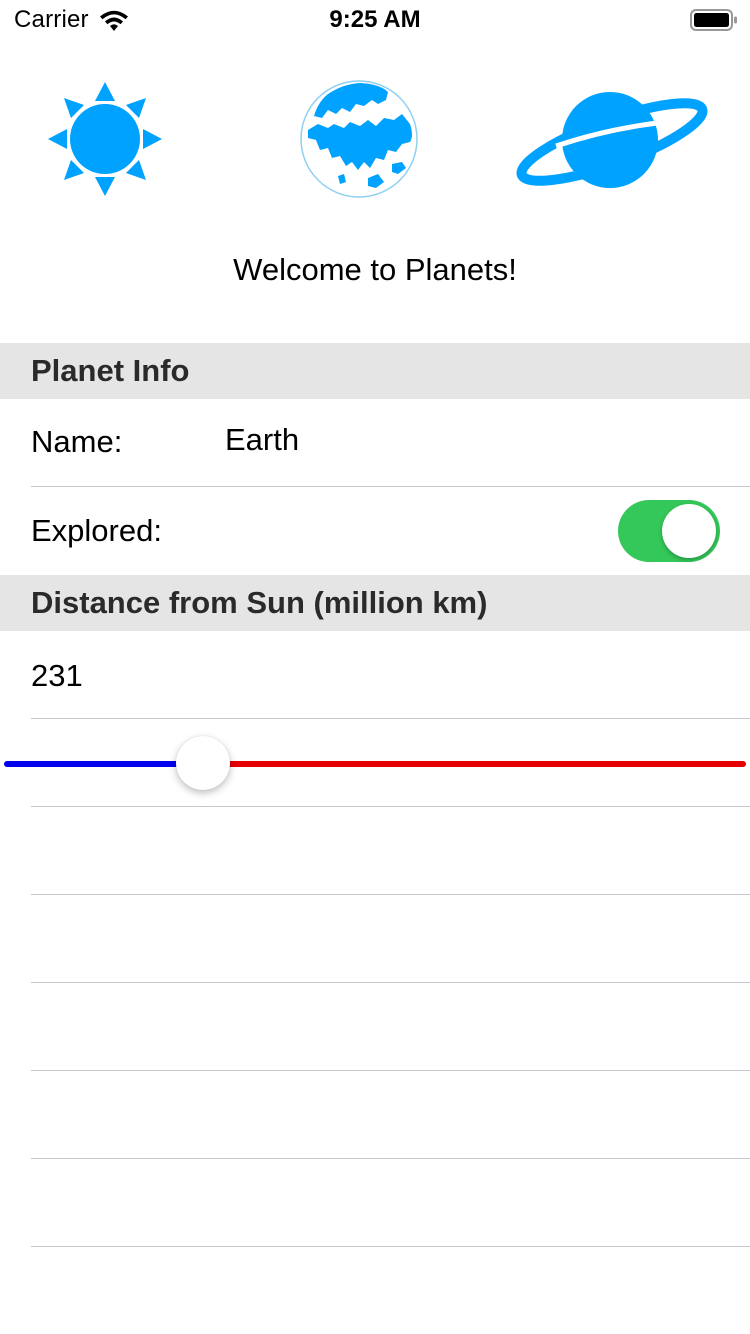 This screenshot has height=1334, width=750. I want to click on distance-value-row: 231, so click(375, 675).